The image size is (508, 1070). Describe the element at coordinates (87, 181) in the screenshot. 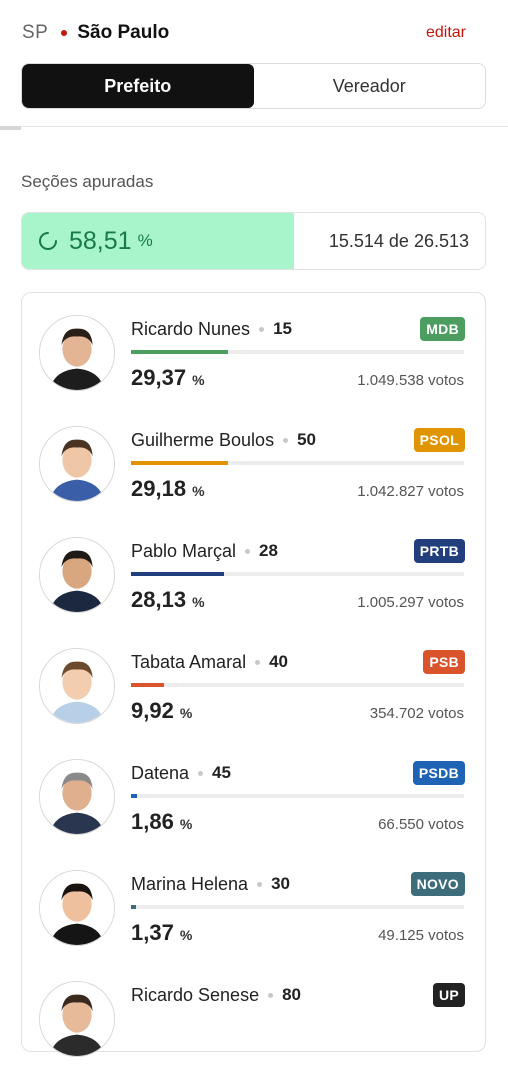

I see `sections-counted-label: Seções apuradas` at that location.